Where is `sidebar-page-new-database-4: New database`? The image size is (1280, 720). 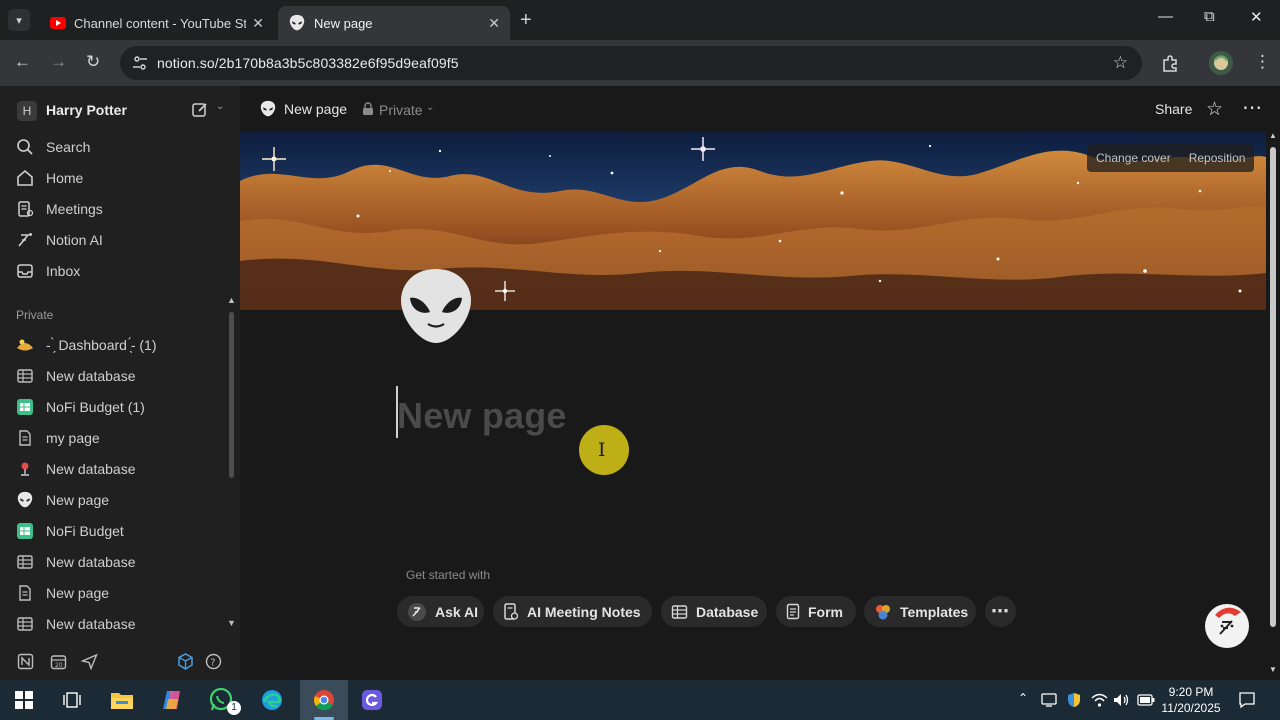 sidebar-page-new-database-4: New database is located at coordinates (116, 624).